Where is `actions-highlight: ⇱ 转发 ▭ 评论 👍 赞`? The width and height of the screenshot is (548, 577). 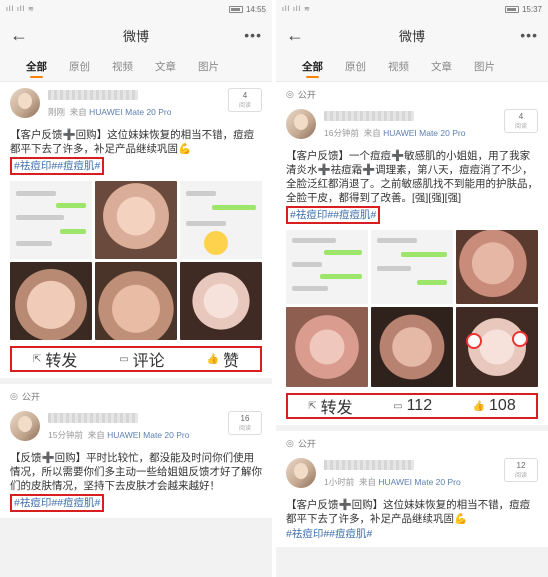 actions-highlight: ⇱ 转发 ▭ 评论 👍 赞 is located at coordinates (136, 359).